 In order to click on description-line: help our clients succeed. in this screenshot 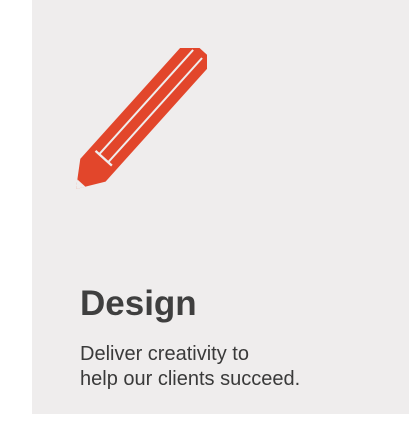, I will do `click(190, 379)`.